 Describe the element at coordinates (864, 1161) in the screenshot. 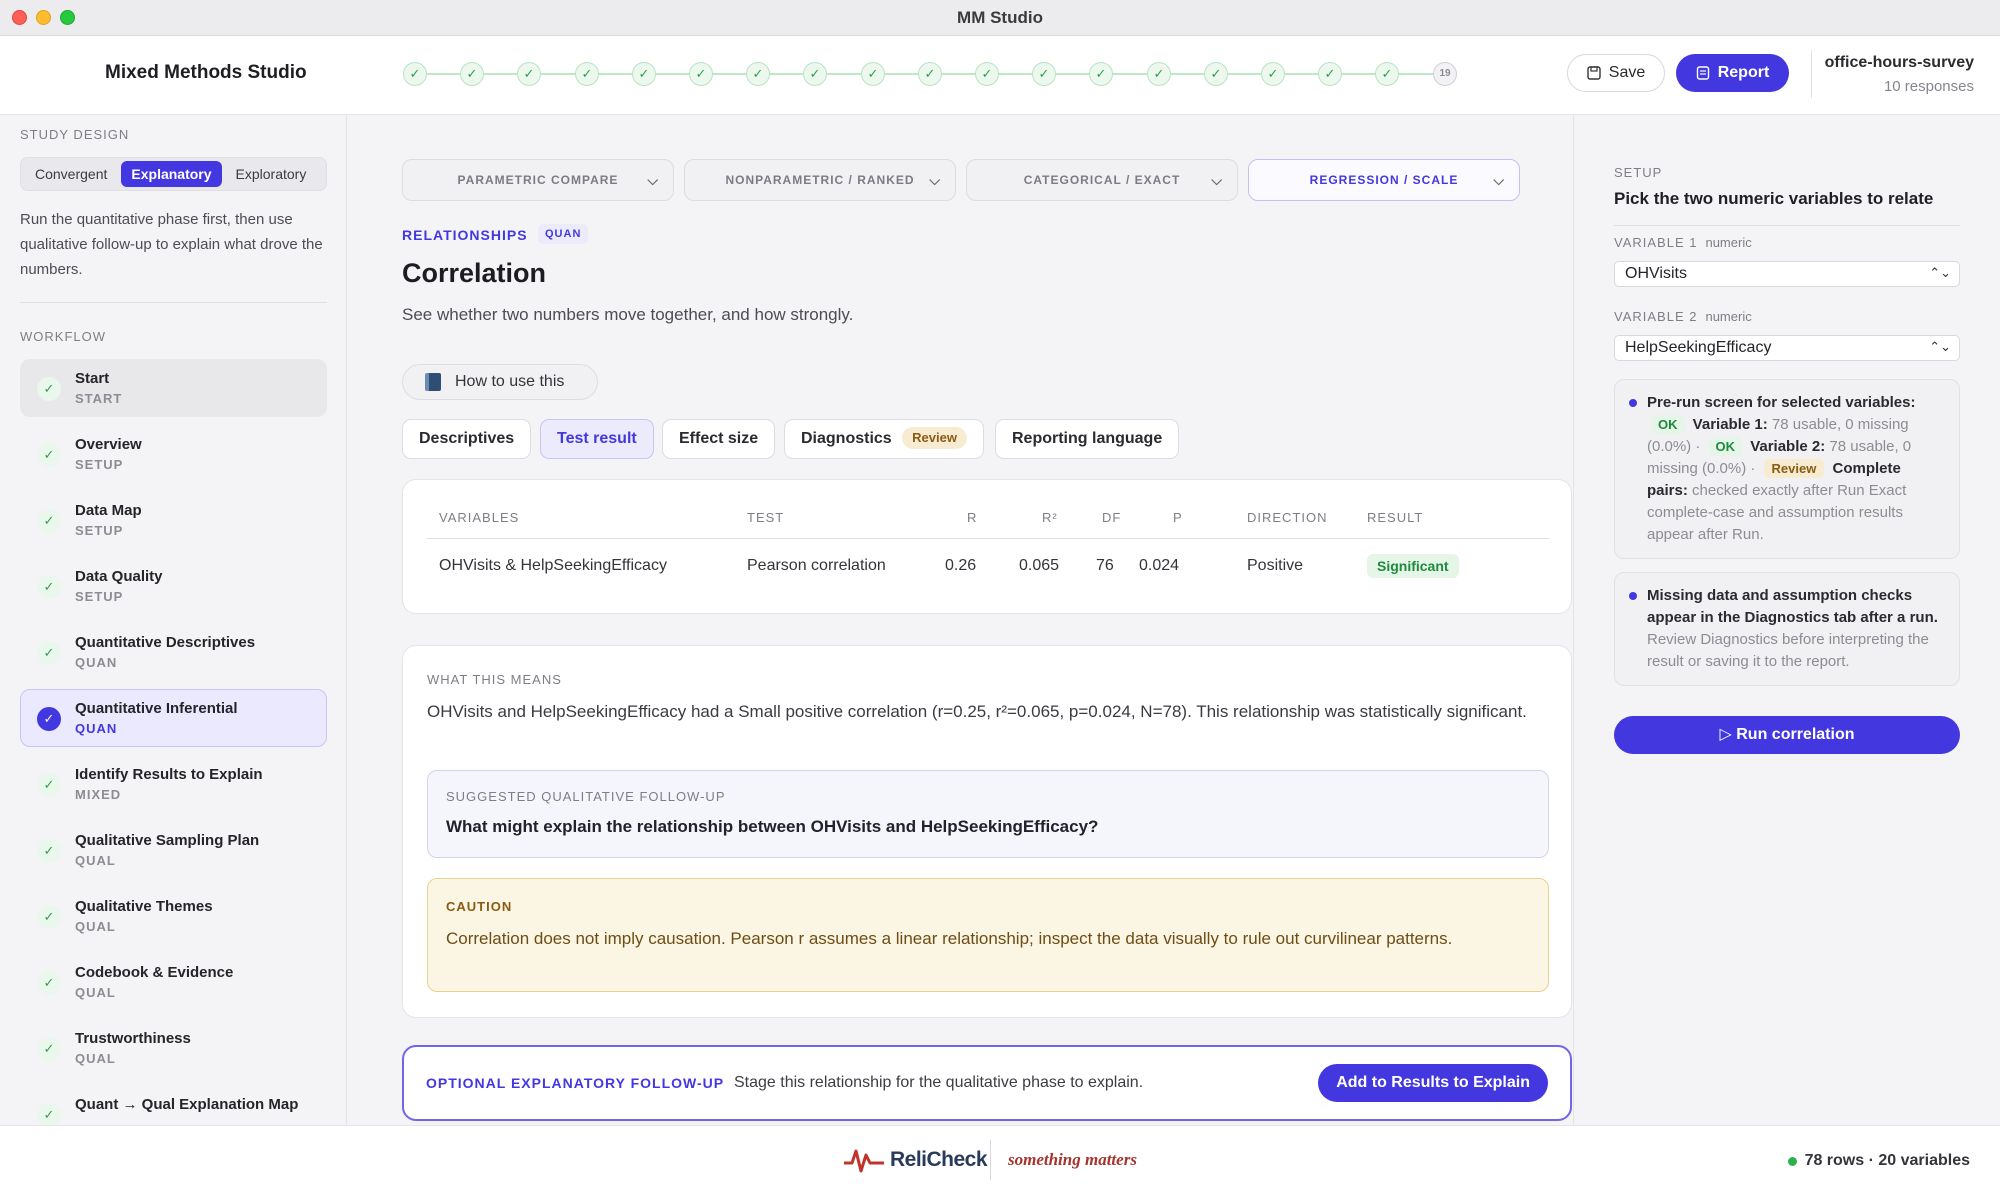

I see `pulse-icon` at that location.